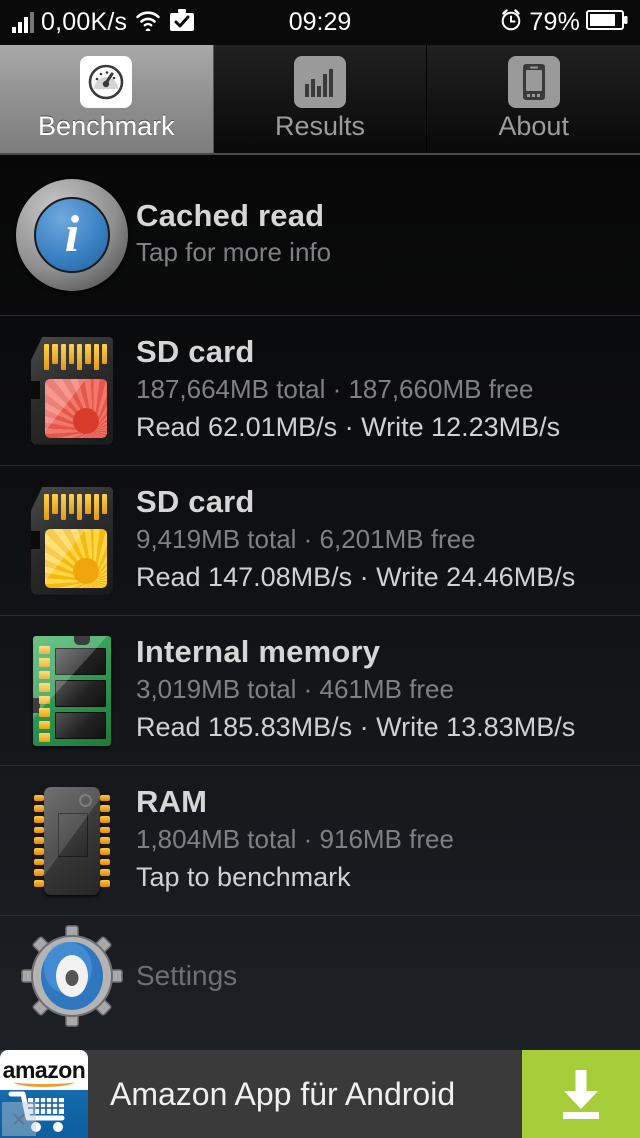 This screenshot has width=640, height=1138. I want to click on tab-about: About, so click(533, 99).